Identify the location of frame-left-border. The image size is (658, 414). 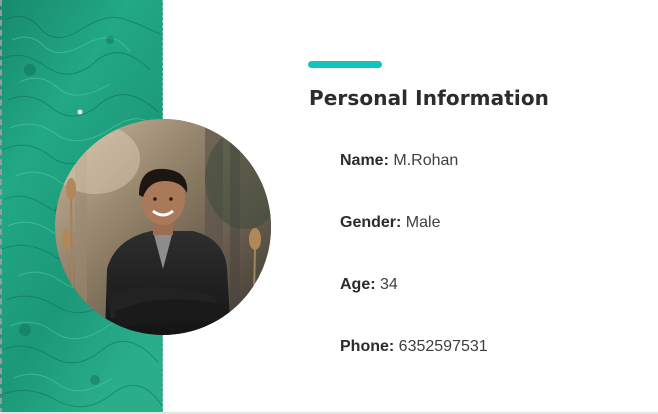
(1, 207).